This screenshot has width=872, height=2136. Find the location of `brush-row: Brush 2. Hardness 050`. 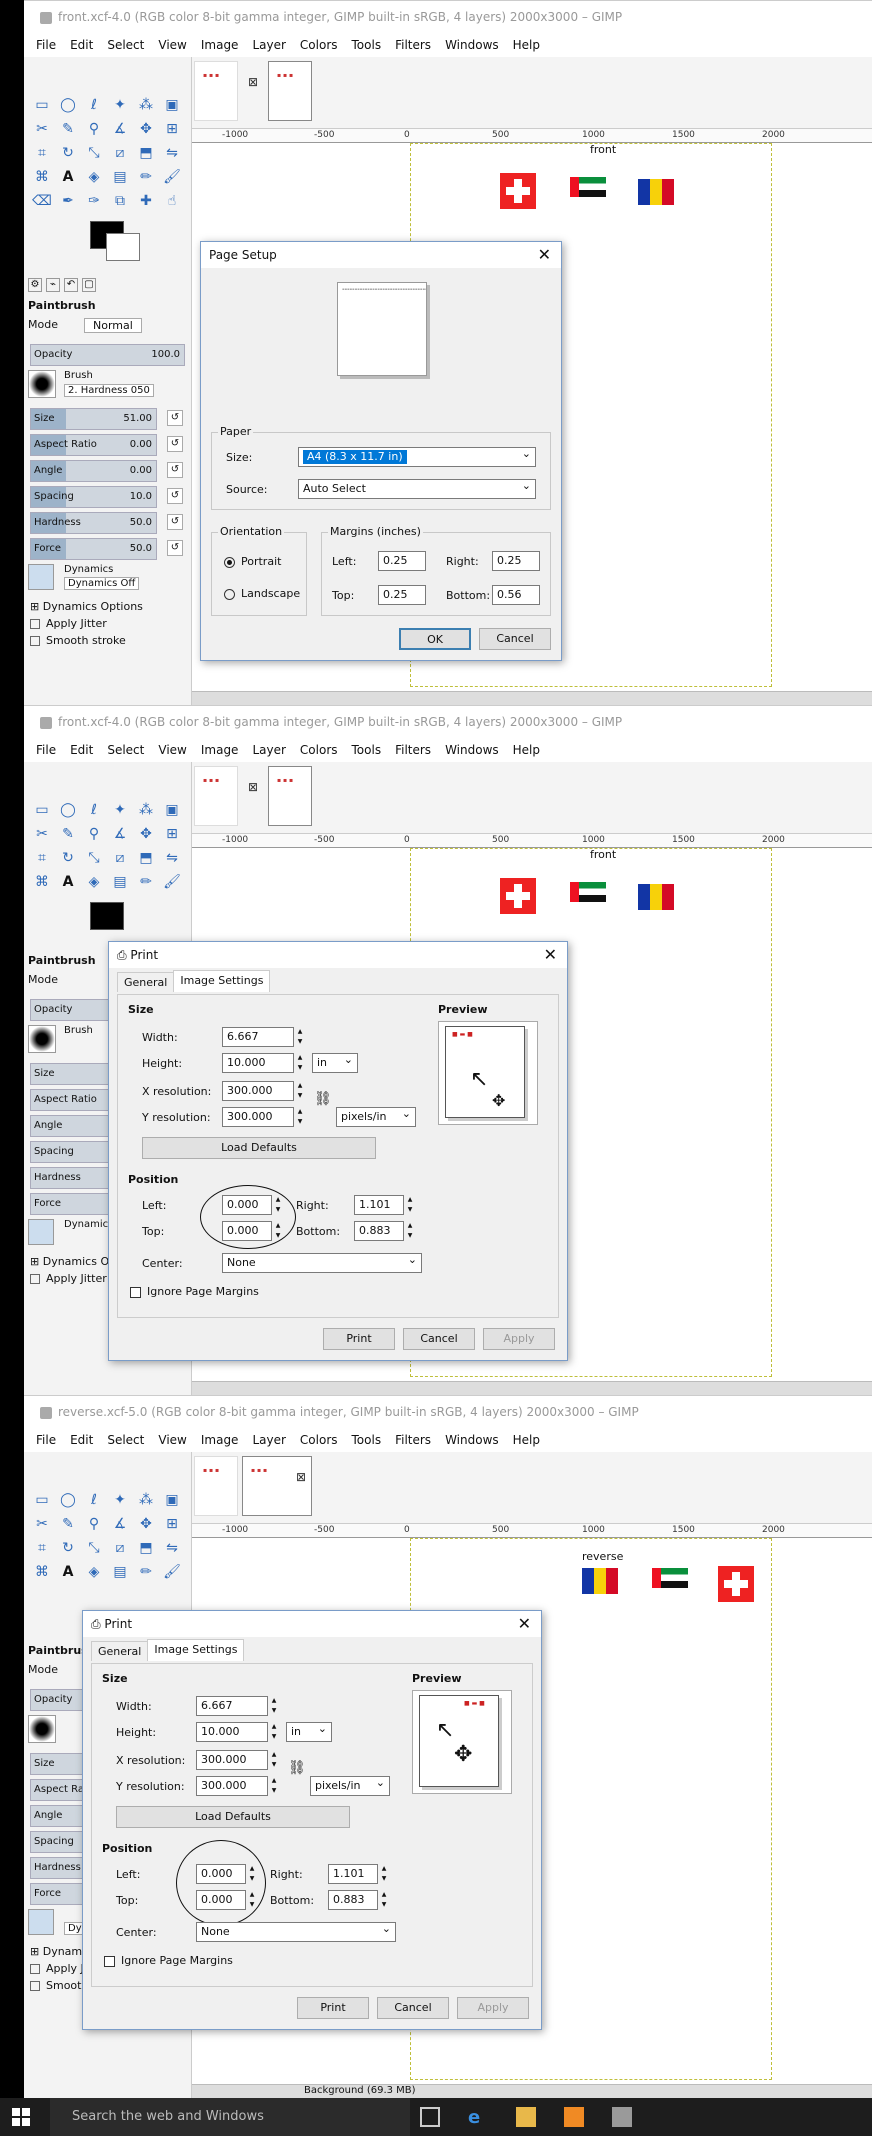

brush-row: Brush 2. Hardness 050 is located at coordinates (107, 387).